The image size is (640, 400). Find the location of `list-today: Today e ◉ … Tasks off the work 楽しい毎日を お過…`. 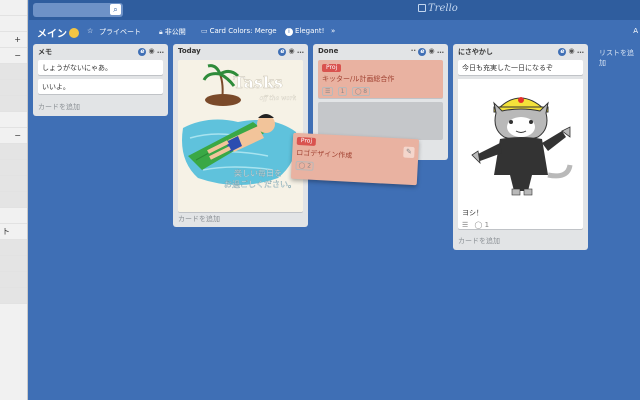

list-today: Today e ◉ … Tasks off the work 楽しい毎日を お過… is located at coordinates (240, 135).